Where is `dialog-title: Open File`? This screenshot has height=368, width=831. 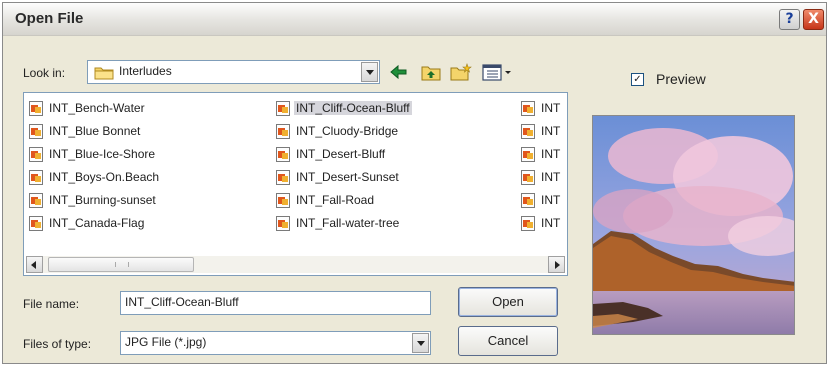
dialog-title: Open File is located at coordinates (49, 18).